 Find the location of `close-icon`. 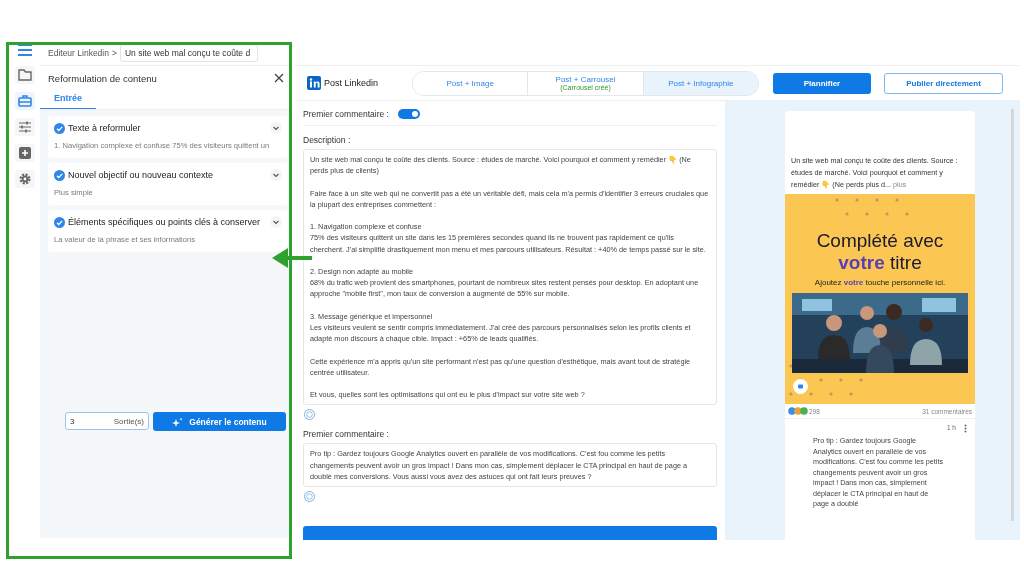

close-icon is located at coordinates (279, 78).